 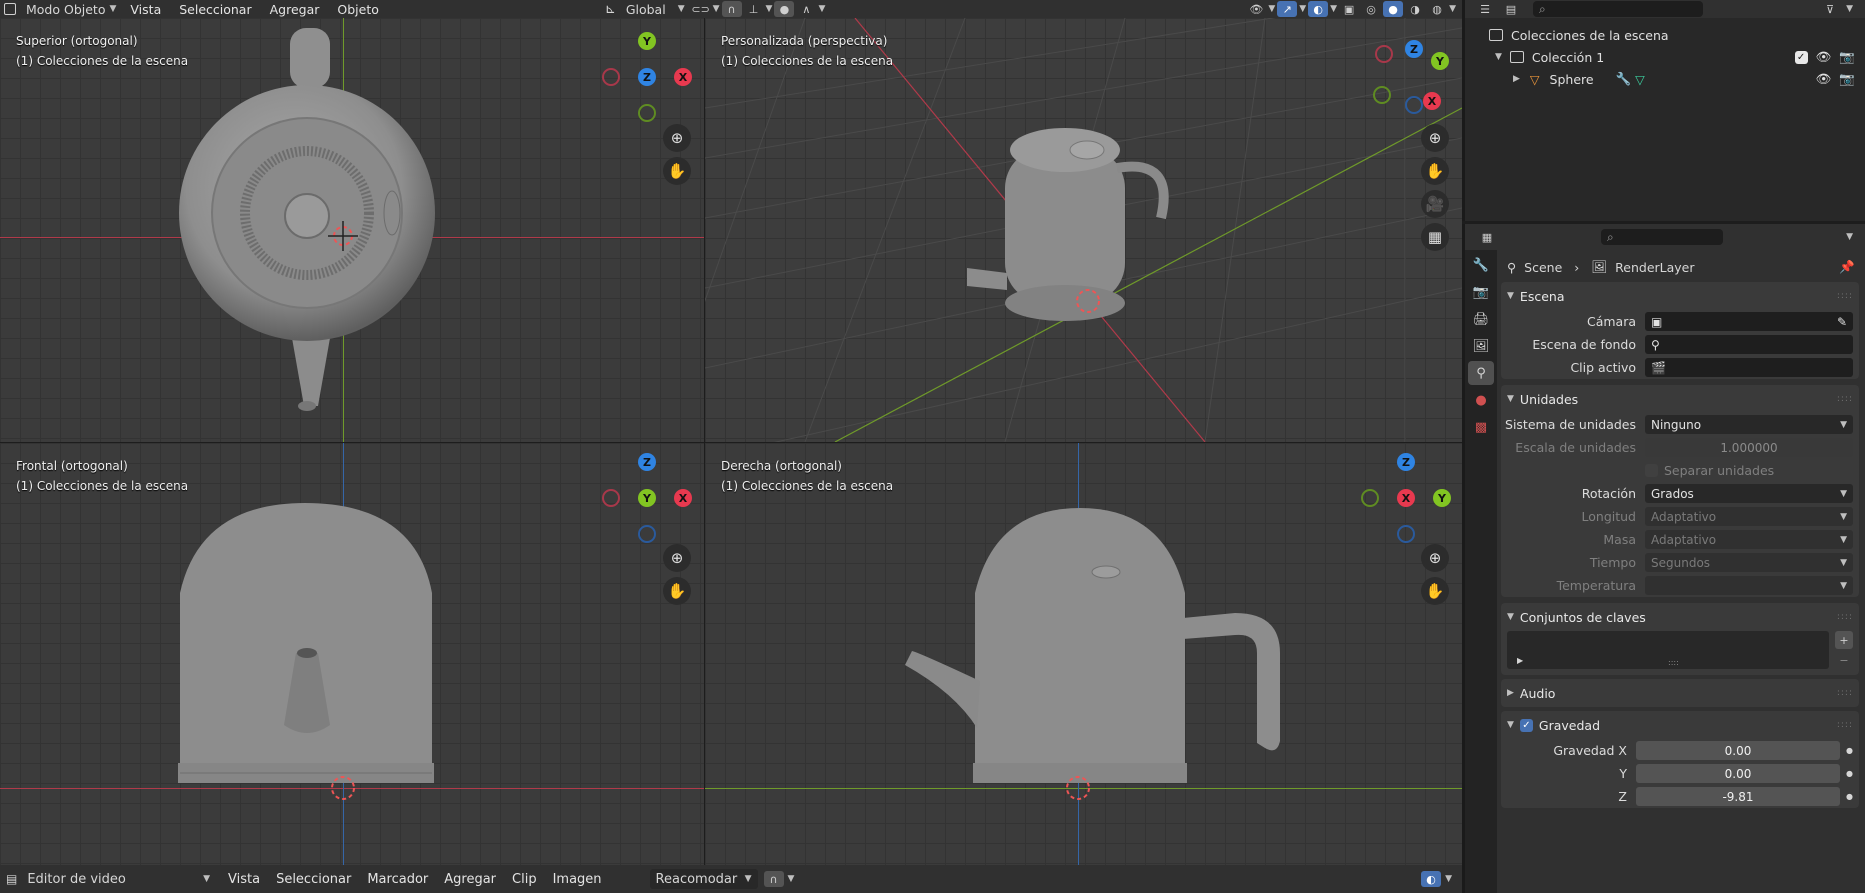 I want to click on mesh-data-icon: ▽, so click(x=1640, y=79).